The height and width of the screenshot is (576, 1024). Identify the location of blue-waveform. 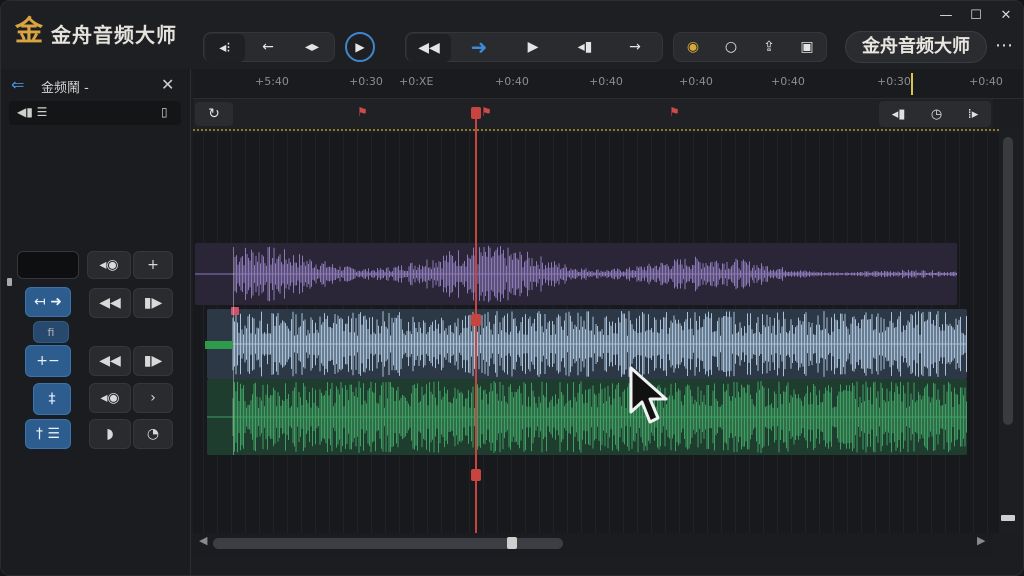
(587, 344).